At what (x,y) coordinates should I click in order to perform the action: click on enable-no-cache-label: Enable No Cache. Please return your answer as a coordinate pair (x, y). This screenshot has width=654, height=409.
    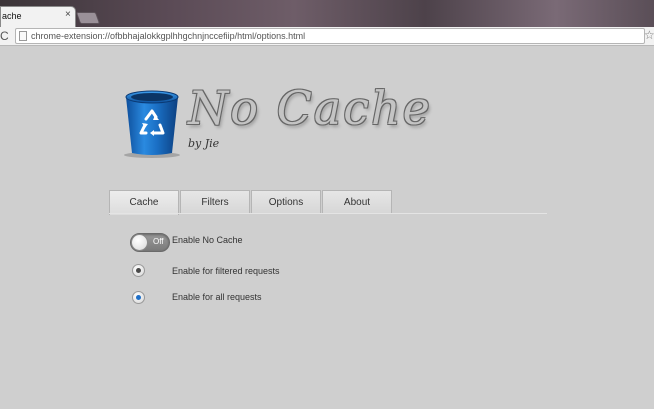
    Looking at the image, I should click on (207, 240).